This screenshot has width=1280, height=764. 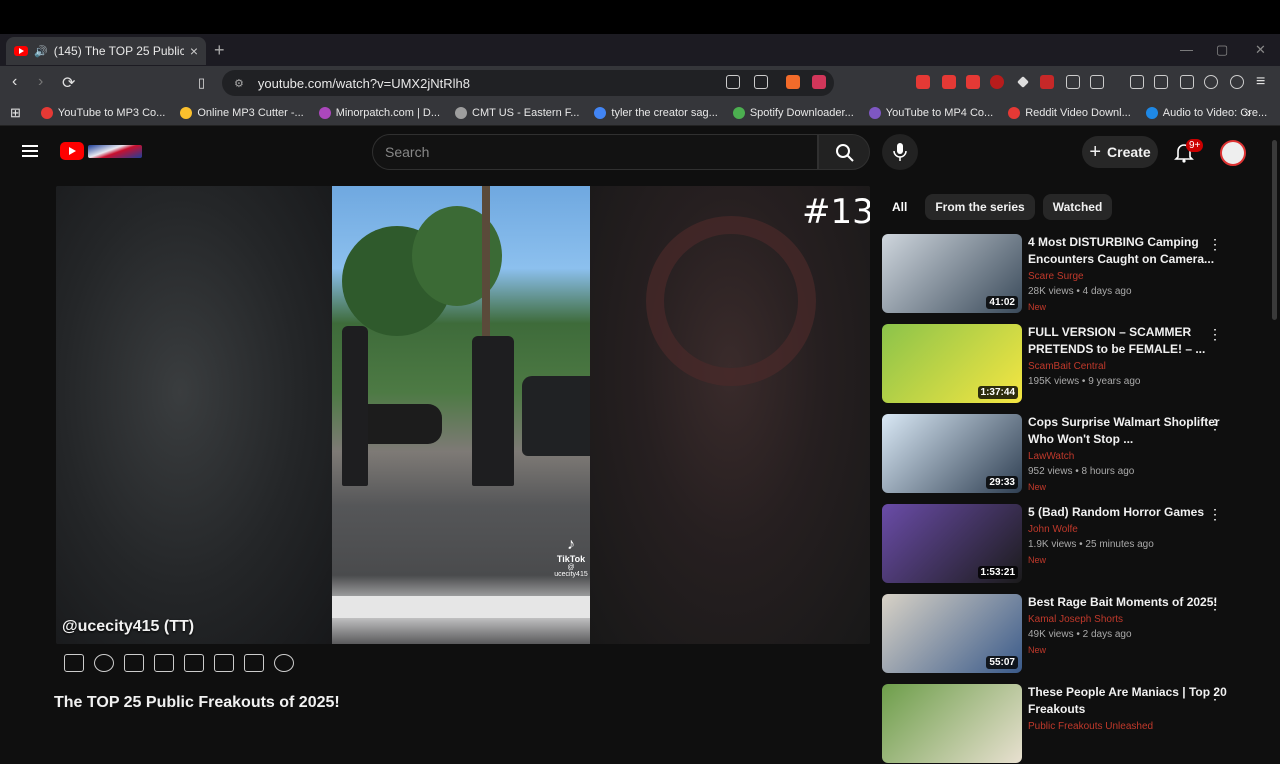 What do you see at coordinates (1128, 726) in the screenshot?
I see `channel-name: Public Freakouts Unleashed` at bounding box center [1128, 726].